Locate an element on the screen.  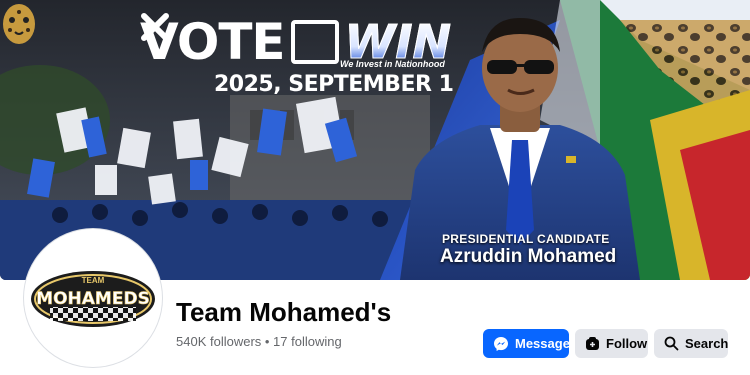
search-button: Search is located at coordinates (691, 343).